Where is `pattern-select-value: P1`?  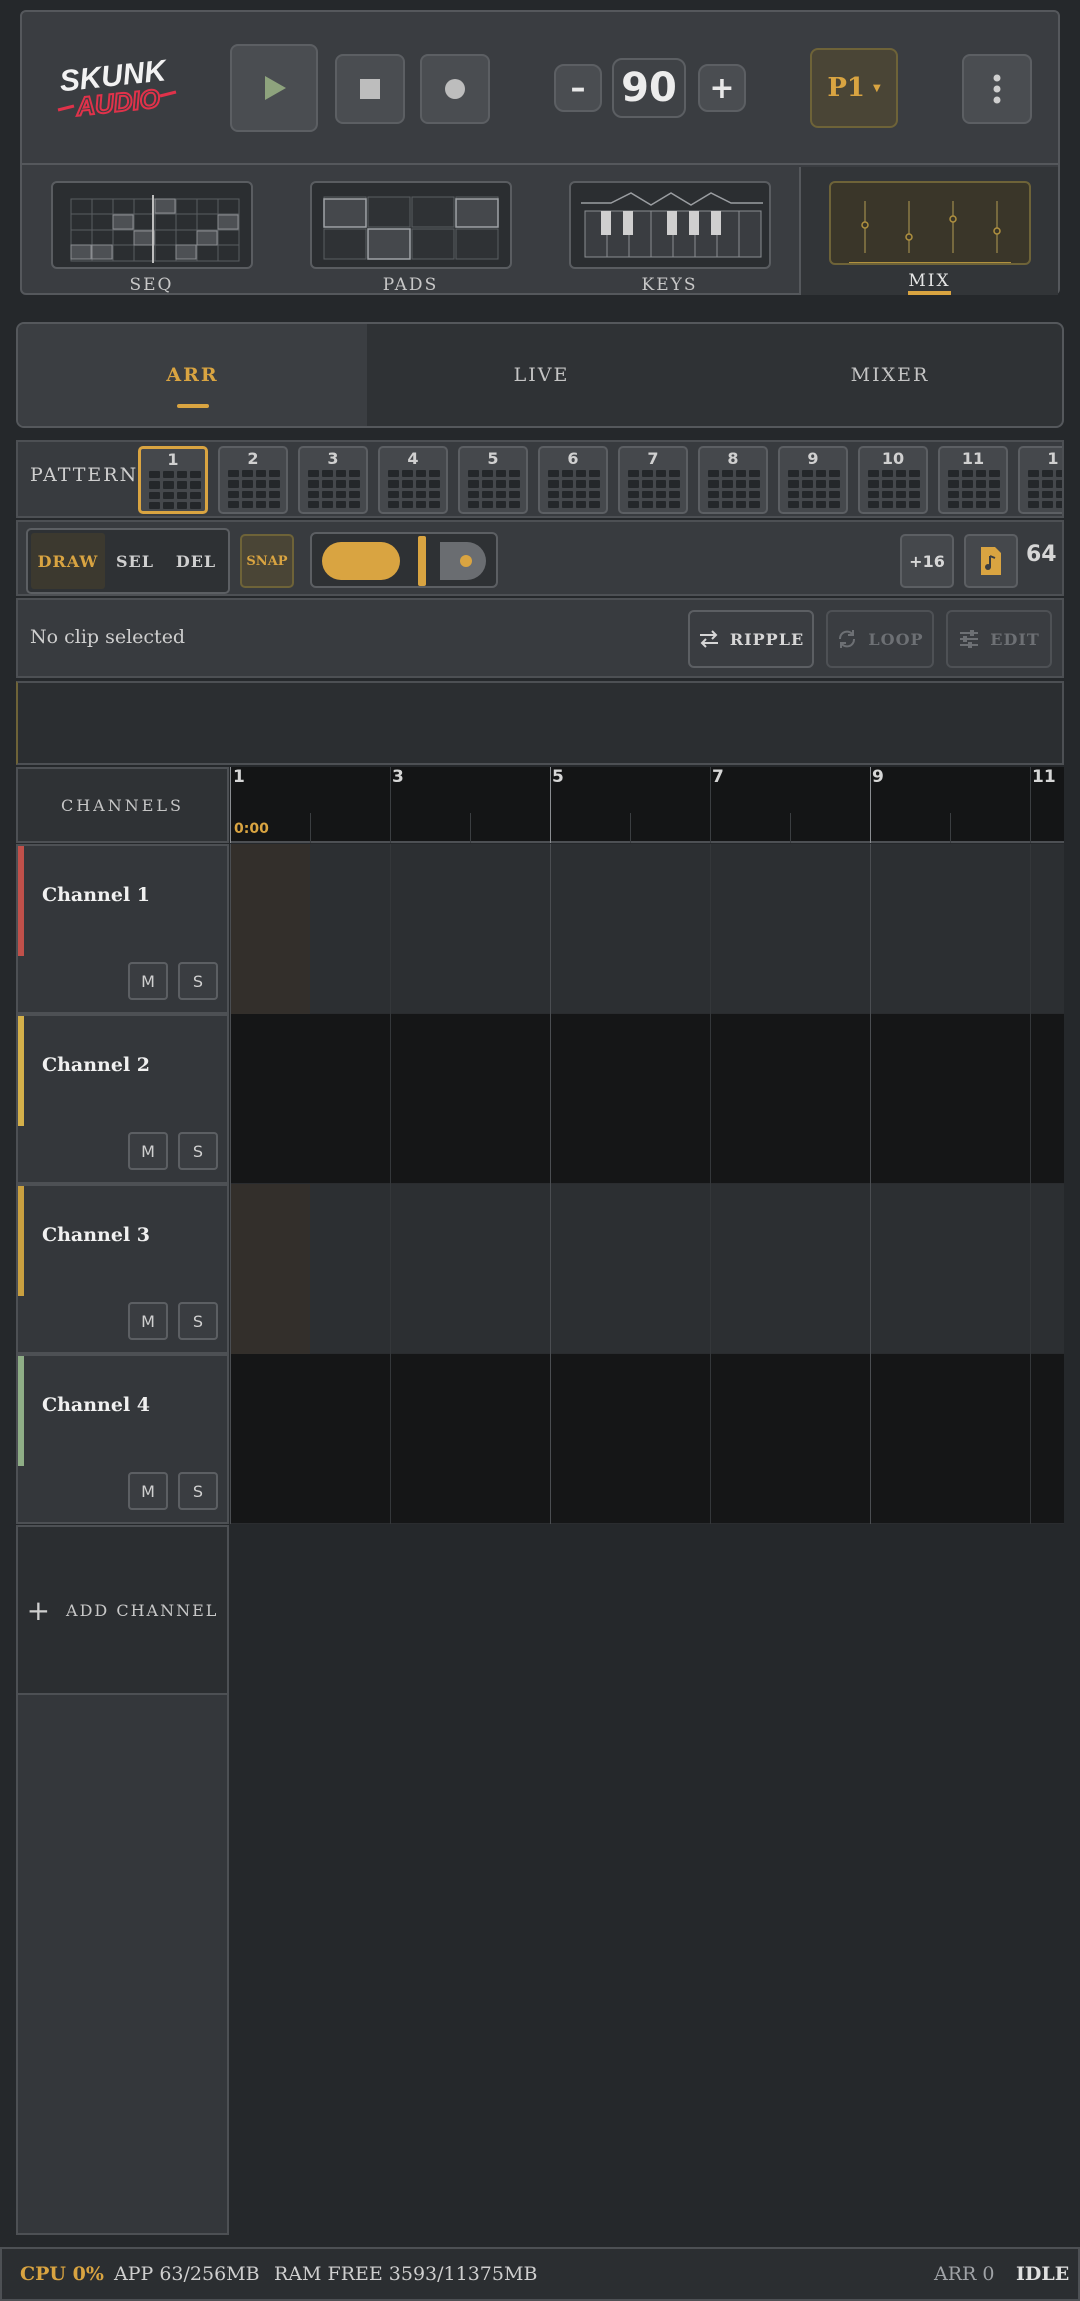 pattern-select-value: P1 is located at coordinates (846, 88).